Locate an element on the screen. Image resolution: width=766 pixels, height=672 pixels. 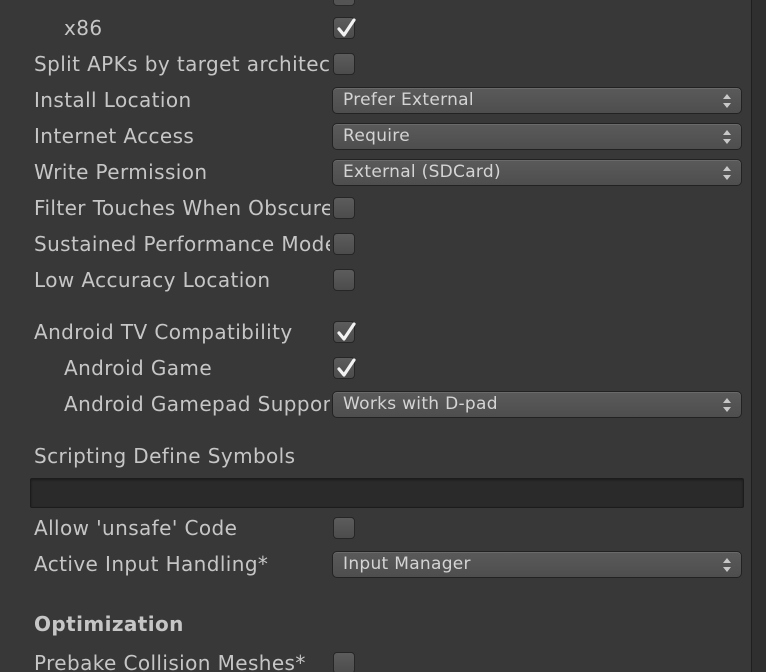
android-game-label: Android Game is located at coordinates (138, 368).